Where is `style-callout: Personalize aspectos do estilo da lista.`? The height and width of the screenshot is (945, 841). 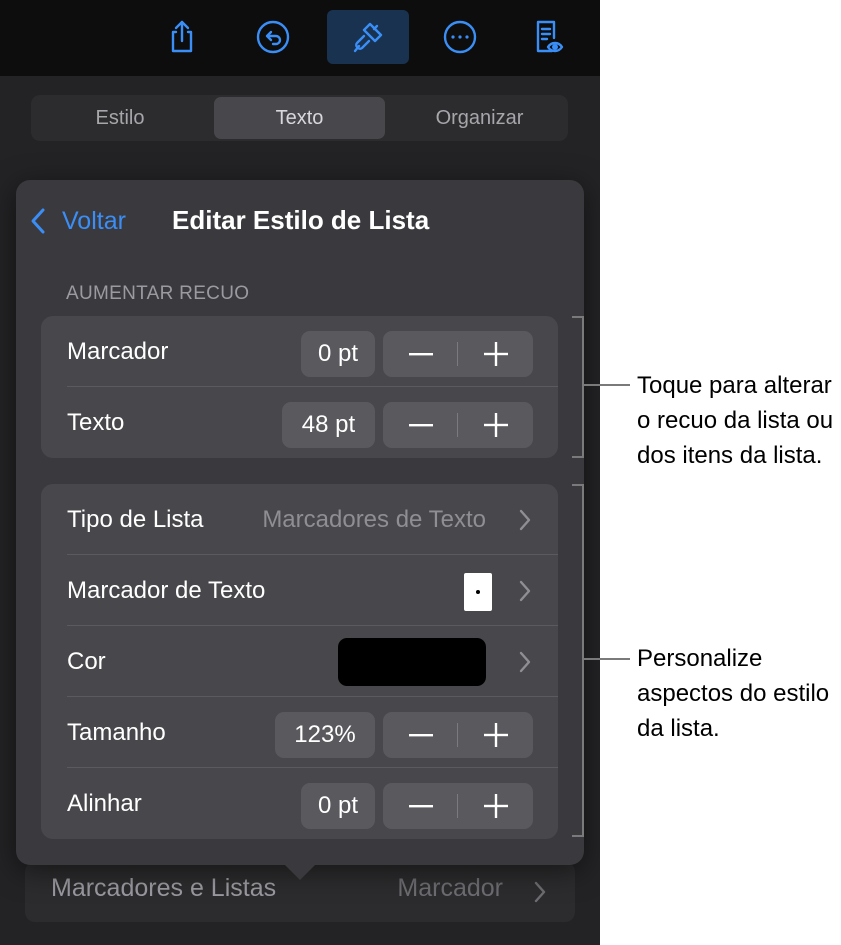 style-callout: Personalize aspectos do estilo da lista. is located at coordinates (733, 693).